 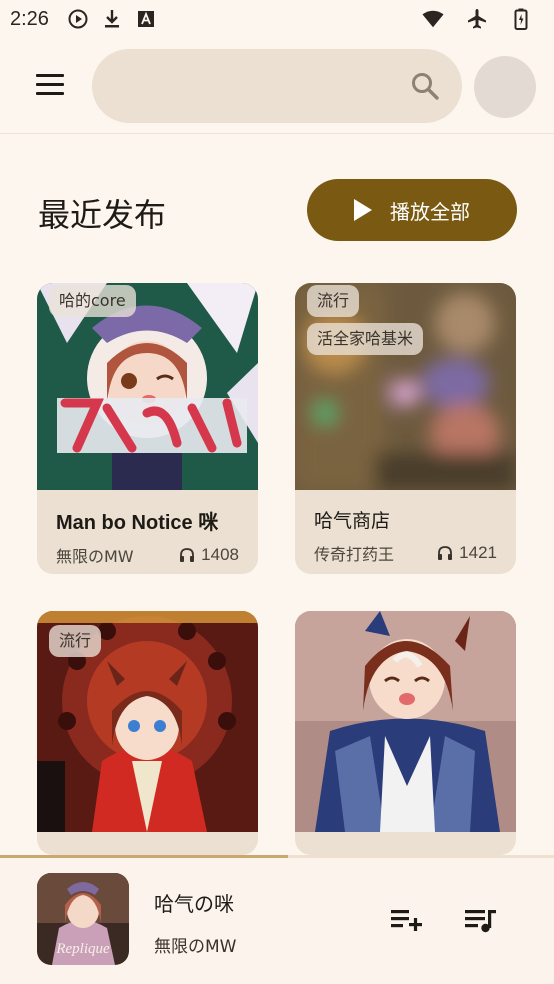 What do you see at coordinates (95, 556) in the screenshot?
I see `artist-name: 無限のMW` at bounding box center [95, 556].